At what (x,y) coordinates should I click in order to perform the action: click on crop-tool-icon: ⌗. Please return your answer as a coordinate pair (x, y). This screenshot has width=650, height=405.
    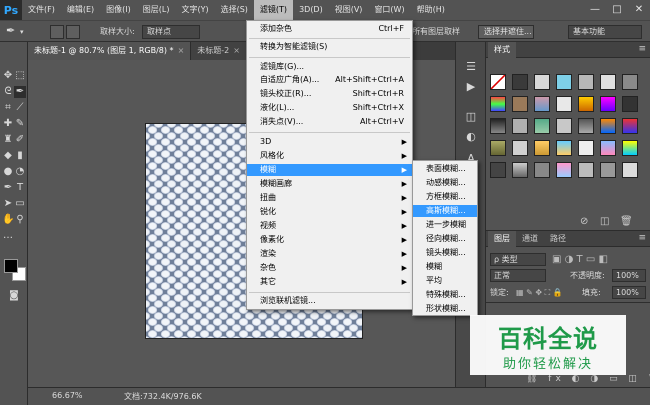
    Looking at the image, I should click on (8, 108).